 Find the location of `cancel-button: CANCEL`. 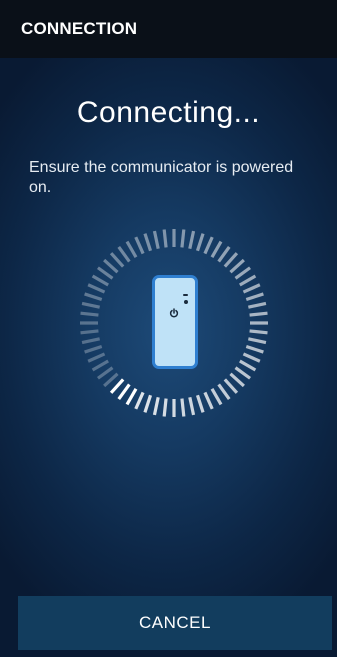

cancel-button: CANCEL is located at coordinates (175, 623).